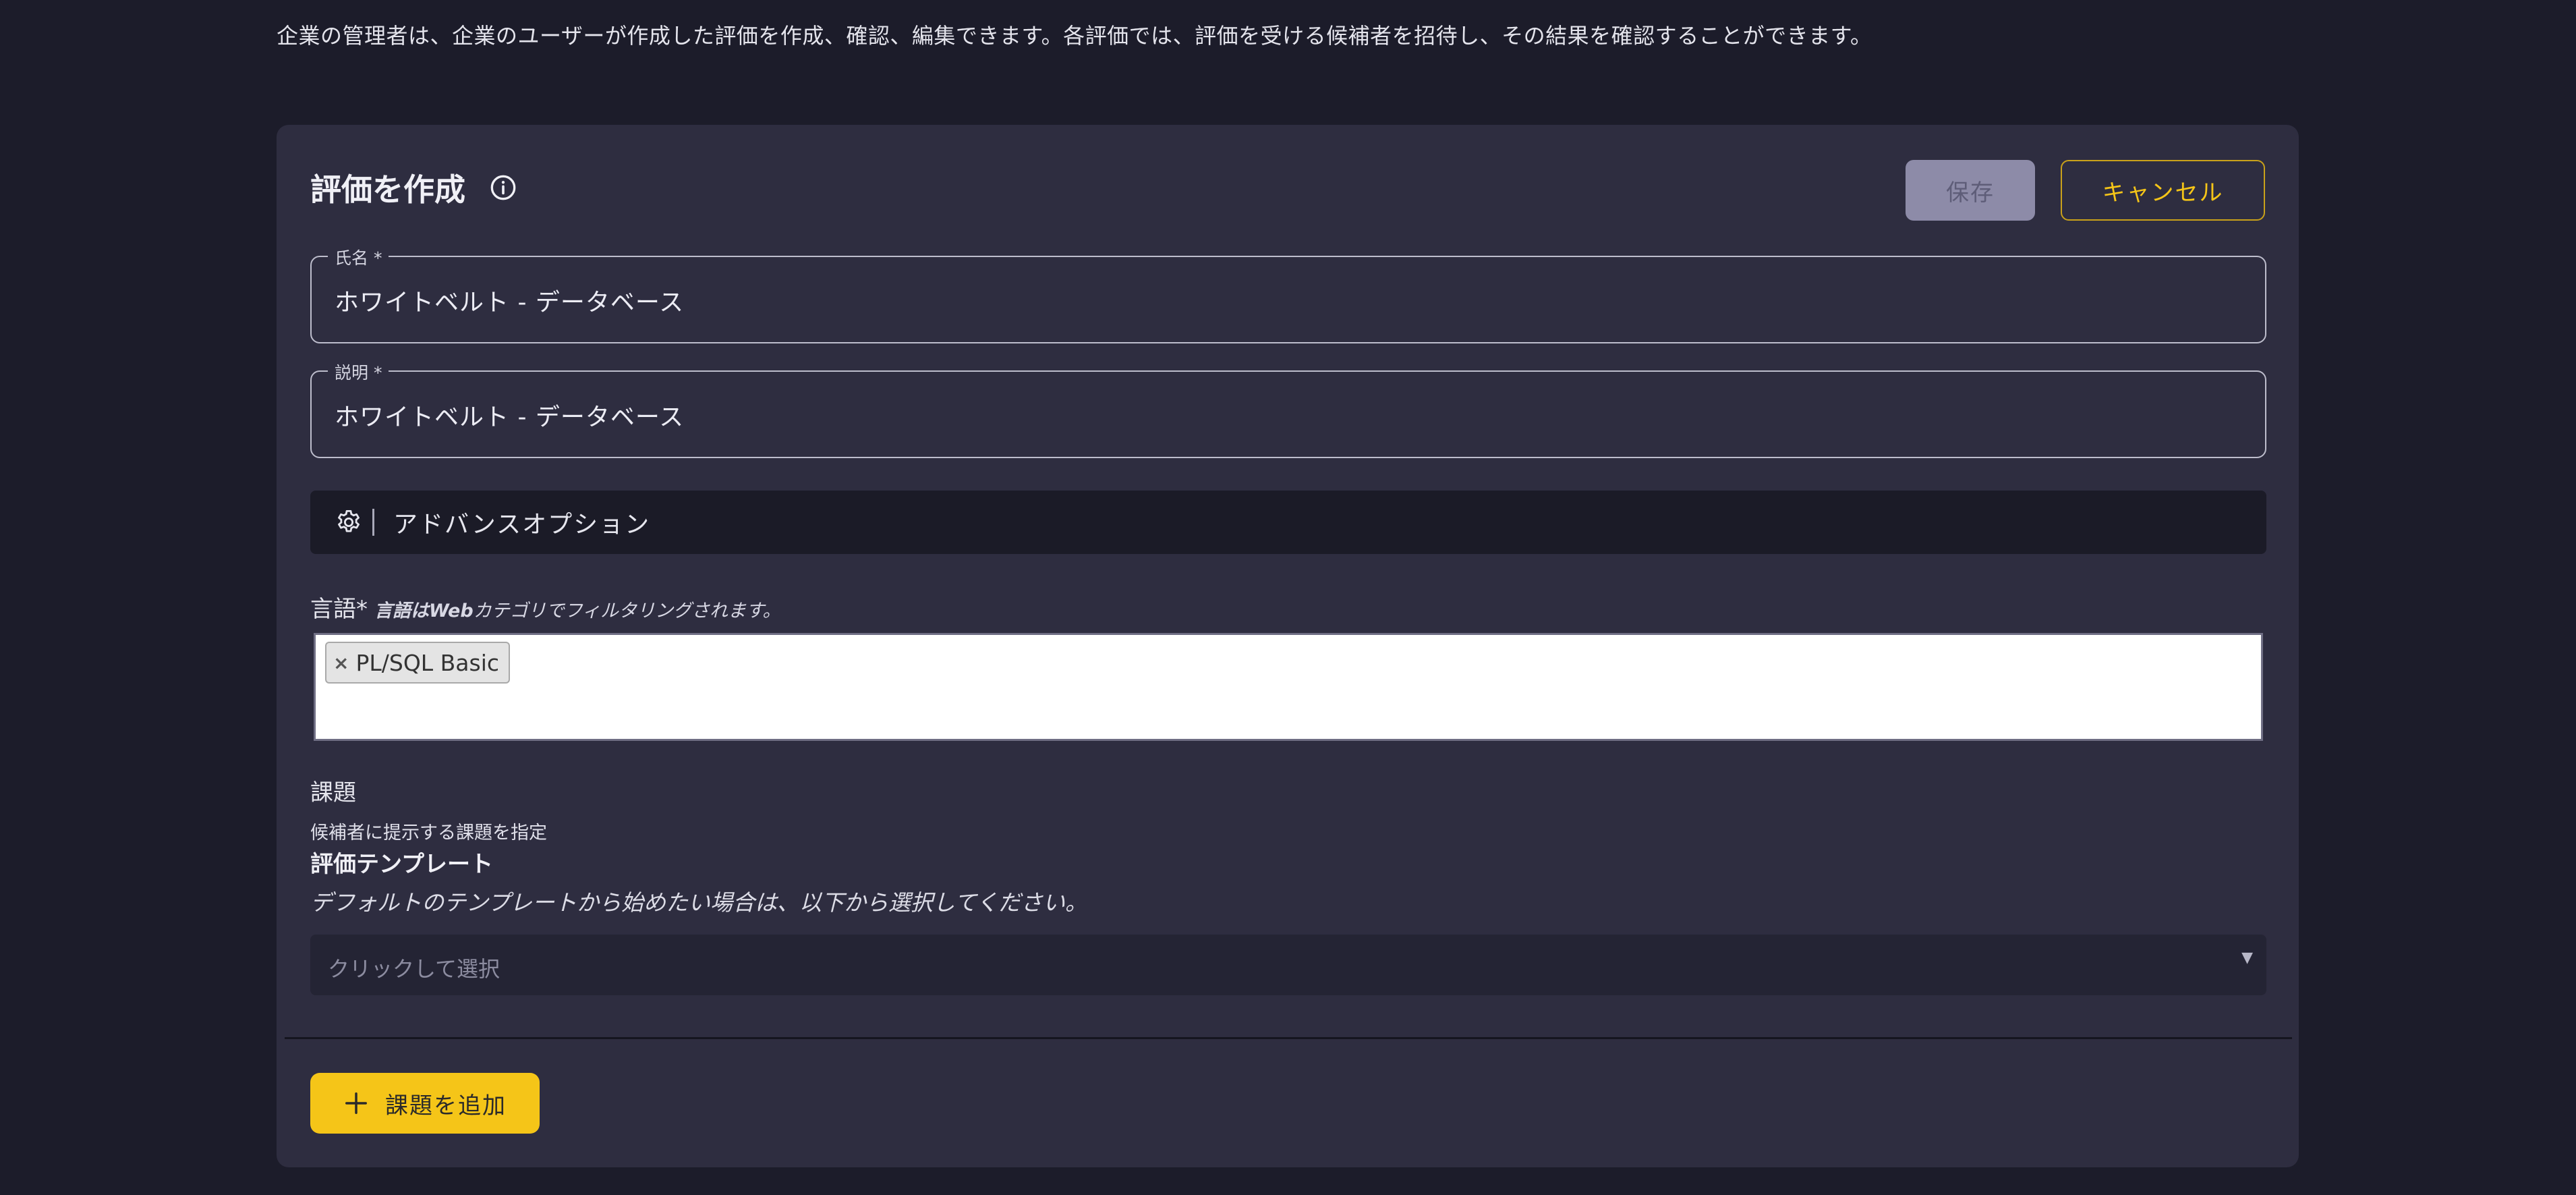  What do you see at coordinates (1288, 687) in the screenshot?
I see `languages-multiselect: × PL/SQL Basic` at bounding box center [1288, 687].